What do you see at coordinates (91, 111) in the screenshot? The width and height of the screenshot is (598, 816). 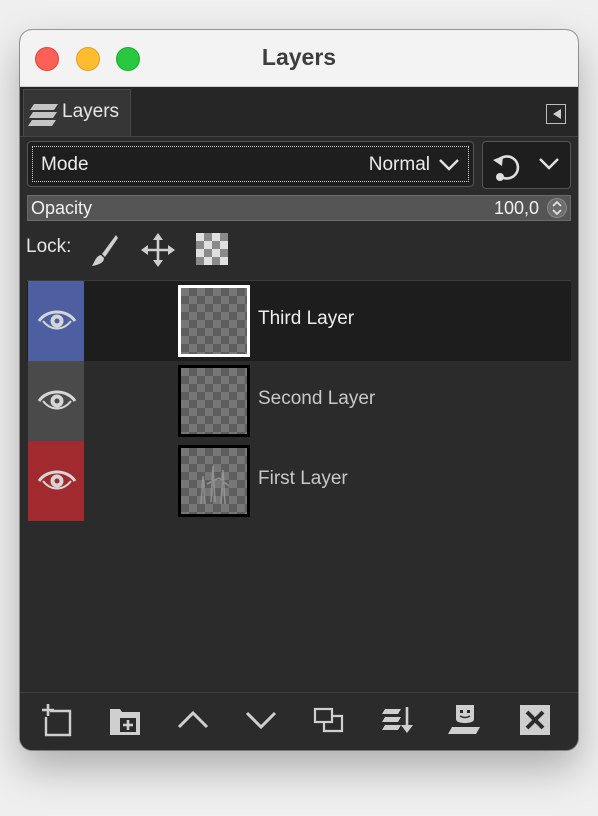 I see `tab-layers-label: Layers` at bounding box center [91, 111].